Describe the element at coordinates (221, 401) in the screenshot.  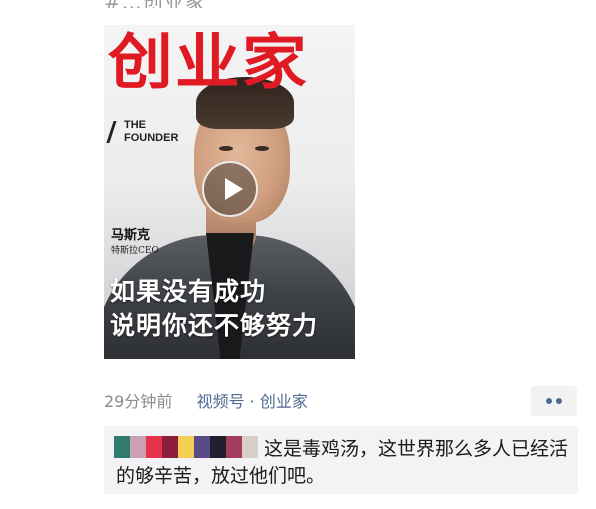
I see `channel-type-link: 视频号` at that location.